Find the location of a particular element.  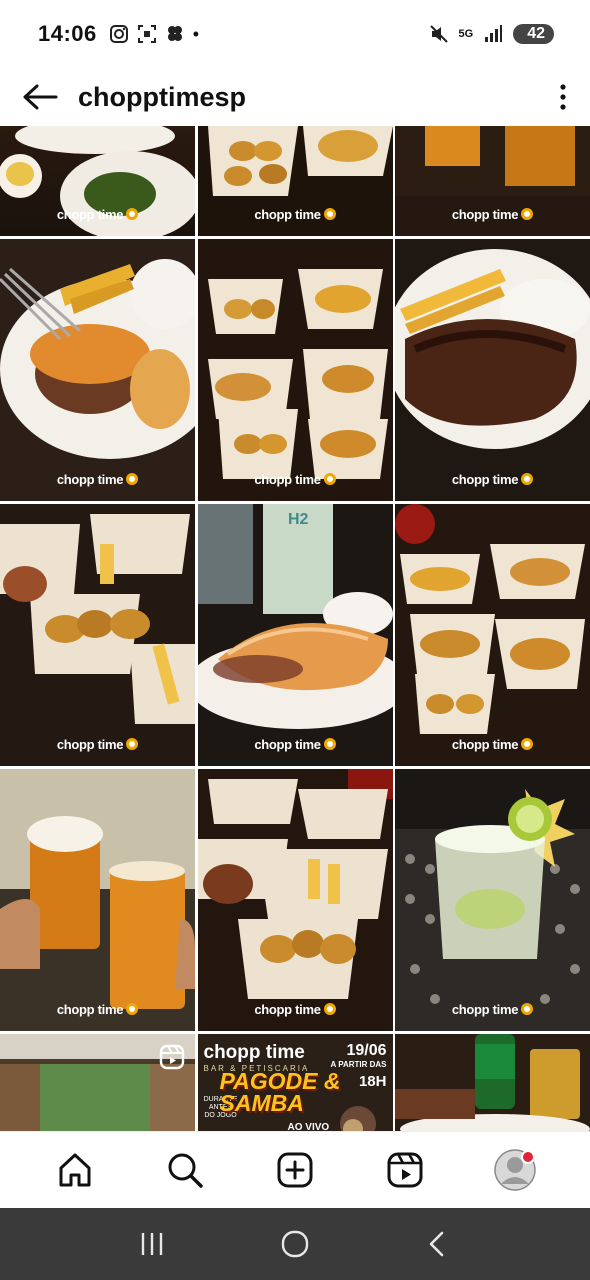

home-icon is located at coordinates (75, 1170).